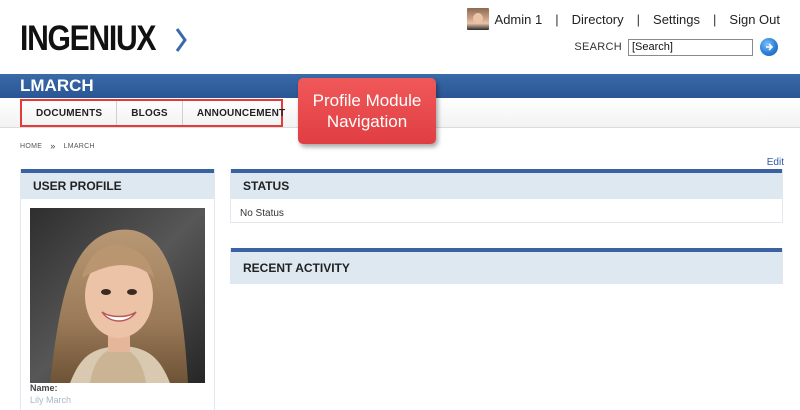  What do you see at coordinates (262, 213) in the screenshot?
I see `status-text: No Status` at bounding box center [262, 213].